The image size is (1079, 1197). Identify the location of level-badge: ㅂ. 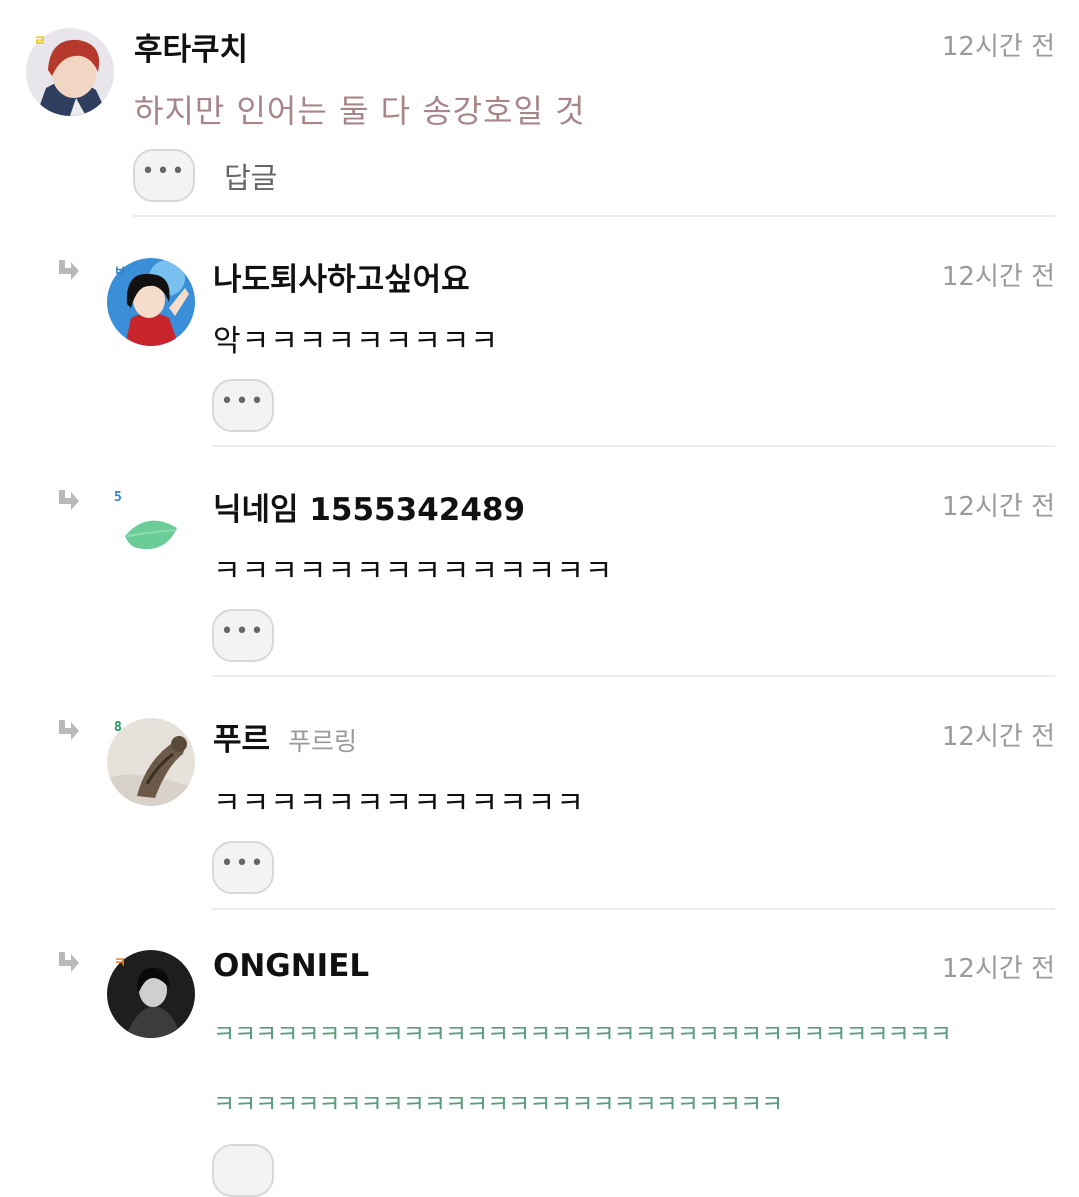
(120, 271).